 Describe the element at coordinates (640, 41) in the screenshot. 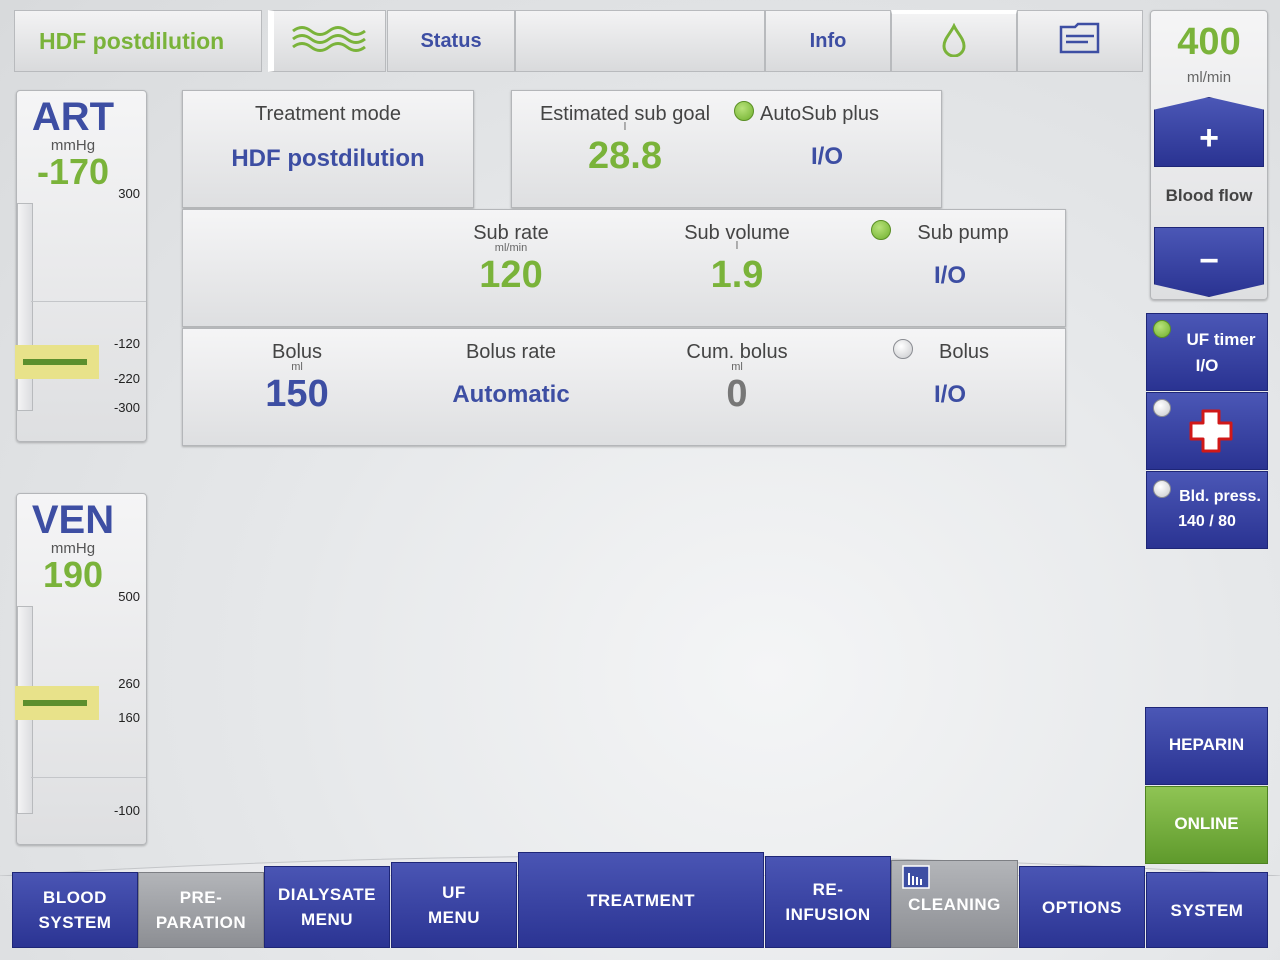

I see `empty-tab` at that location.